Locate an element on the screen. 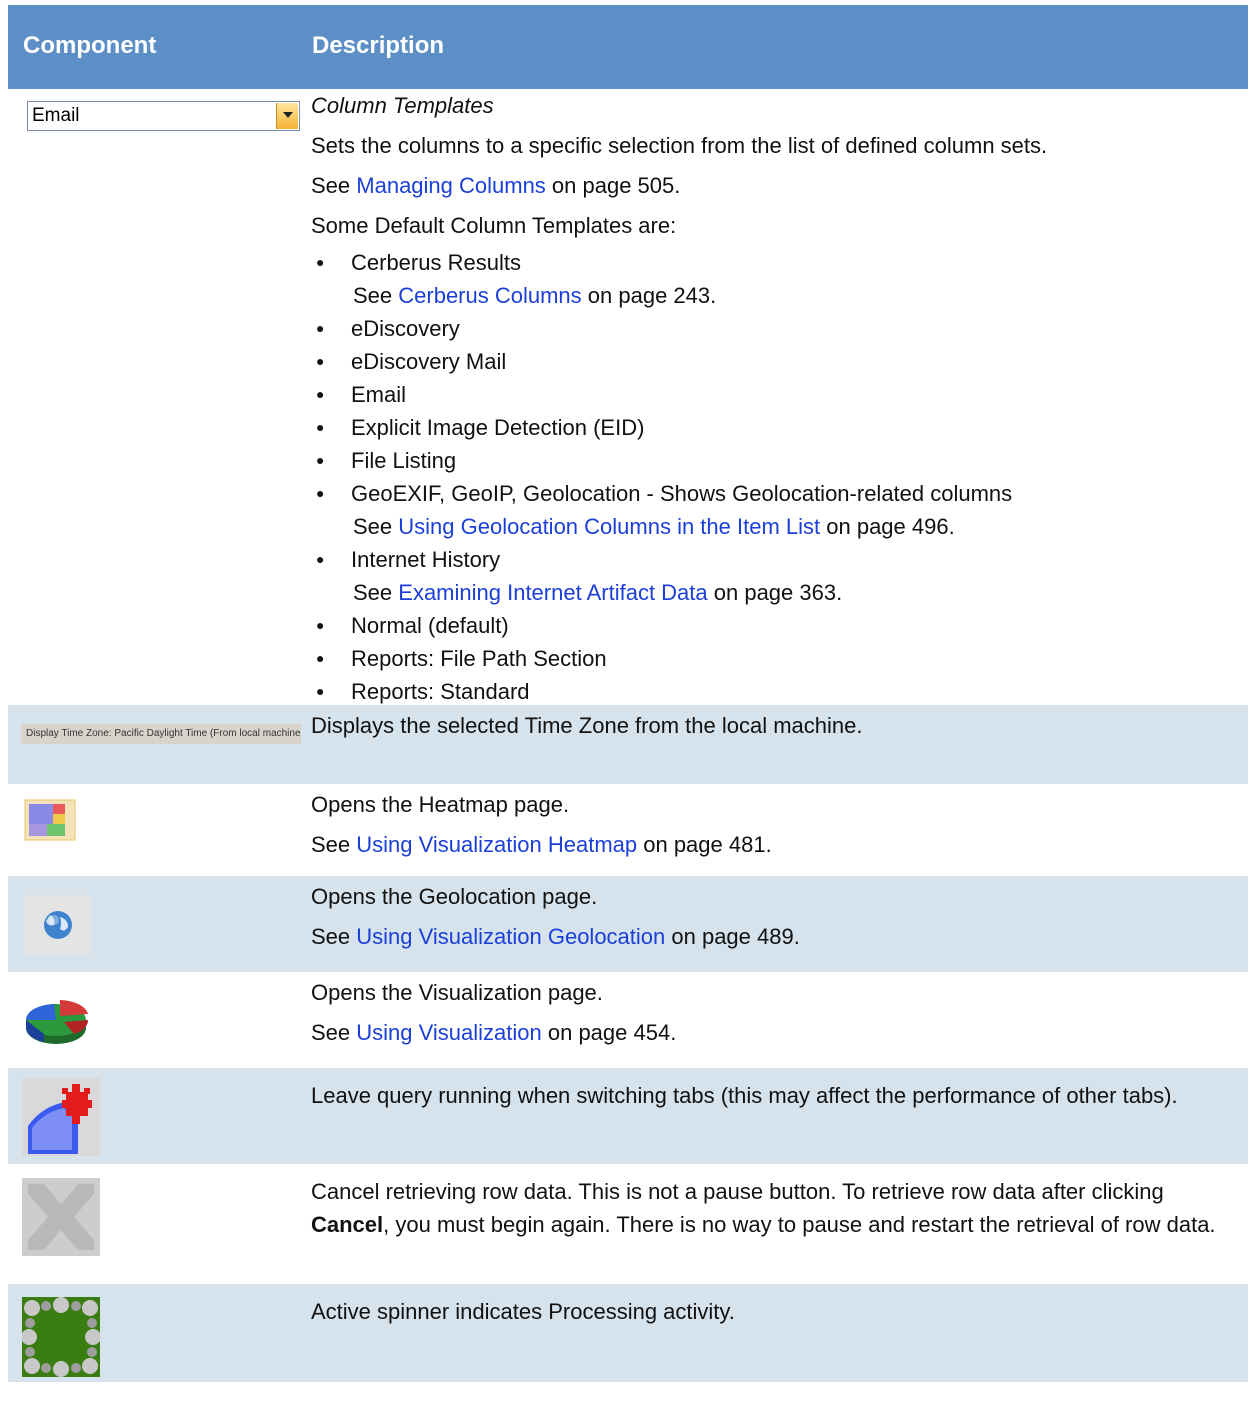 Image resolution: width=1248 pixels, height=1412 pixels. list-item: Normal (default) is located at coordinates (777, 625).